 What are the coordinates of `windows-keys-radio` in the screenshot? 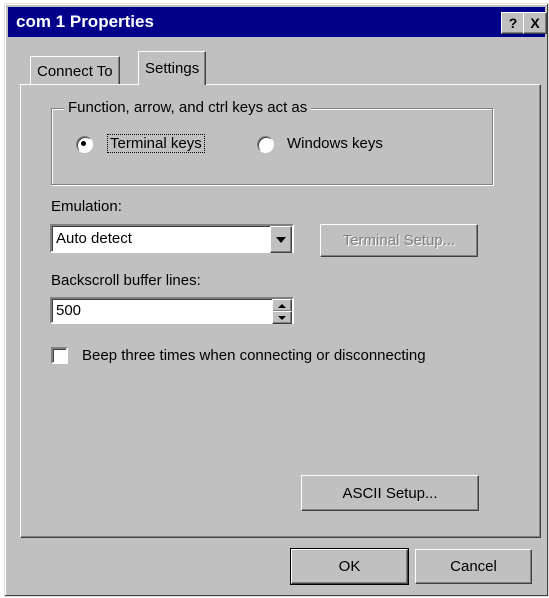 It's located at (265, 144).